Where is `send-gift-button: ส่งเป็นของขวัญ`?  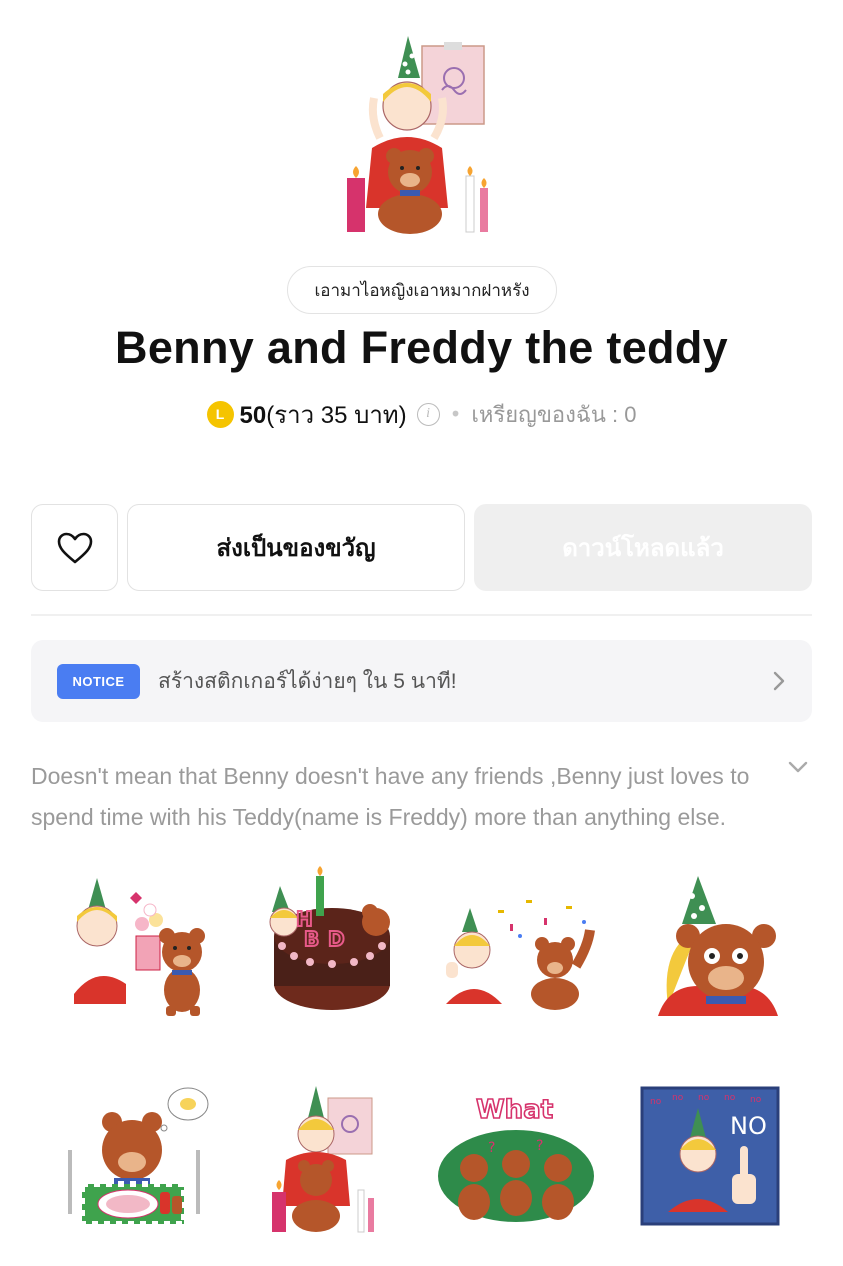 send-gift-button: ส่งเป็นของขวัญ is located at coordinates (296, 547).